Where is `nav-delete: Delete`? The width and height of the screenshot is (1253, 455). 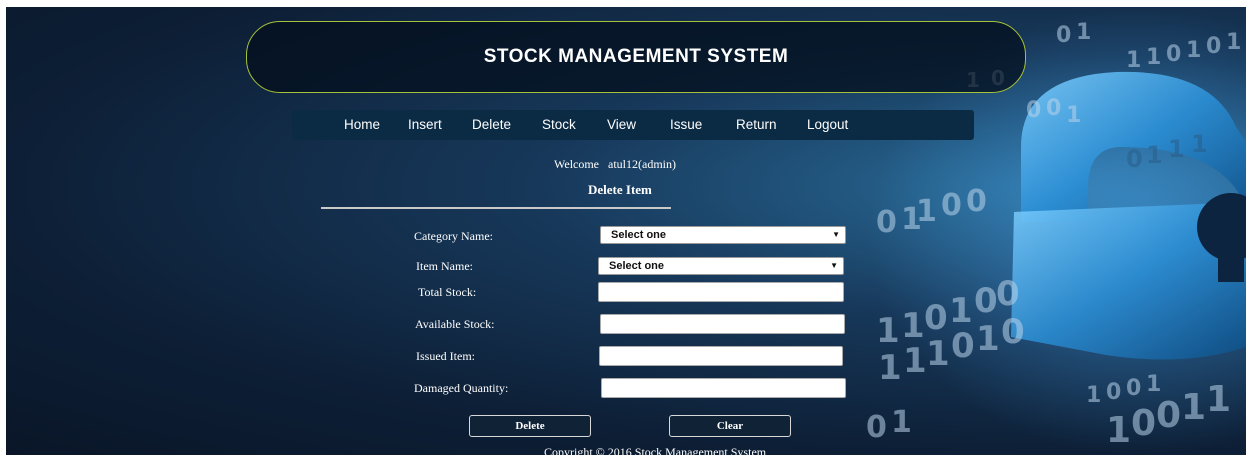
nav-delete: Delete is located at coordinates (491, 124).